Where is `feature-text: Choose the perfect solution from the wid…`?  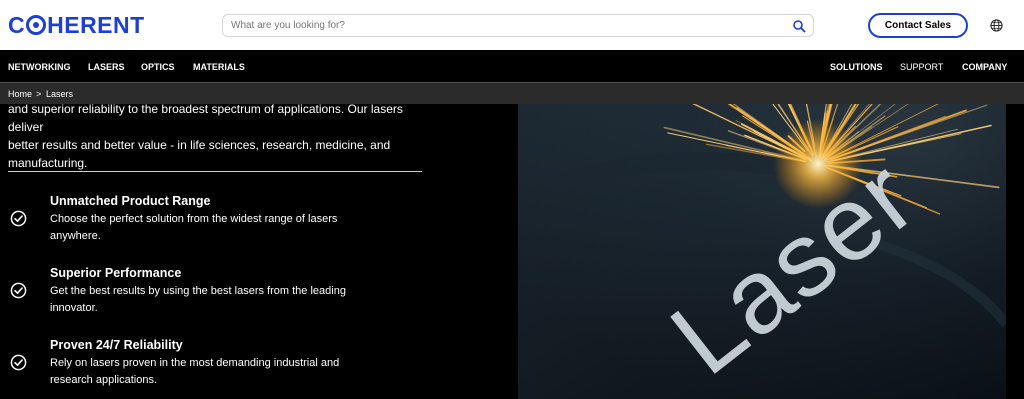 feature-text: Choose the perfect solution from the wid… is located at coordinates (194, 227).